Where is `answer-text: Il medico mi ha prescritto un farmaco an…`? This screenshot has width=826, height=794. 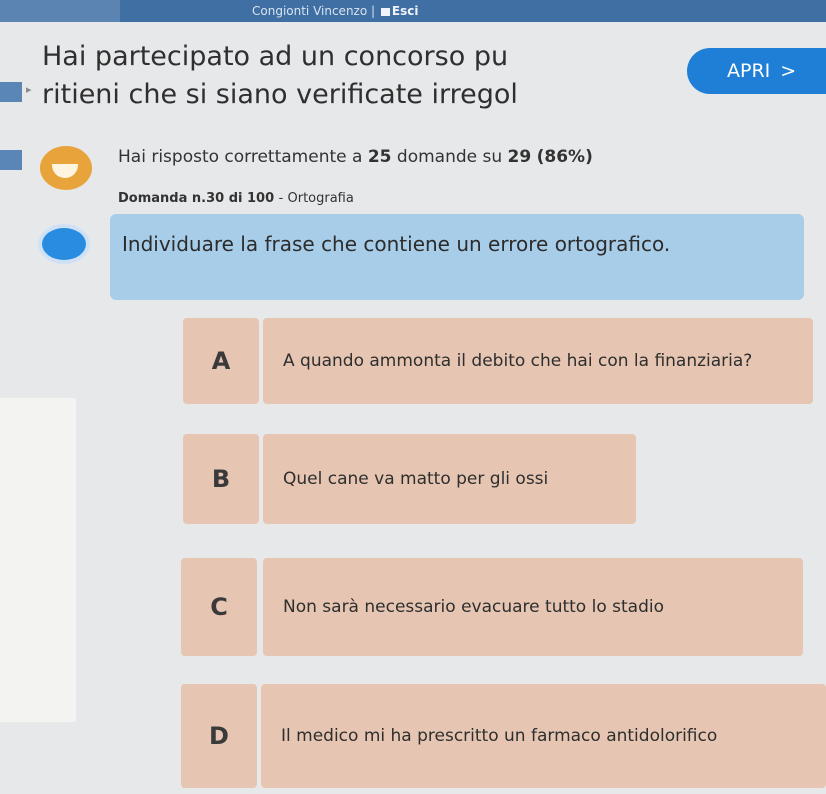
answer-text: Il medico mi ha prescritto un farmaco an… is located at coordinates (499, 736).